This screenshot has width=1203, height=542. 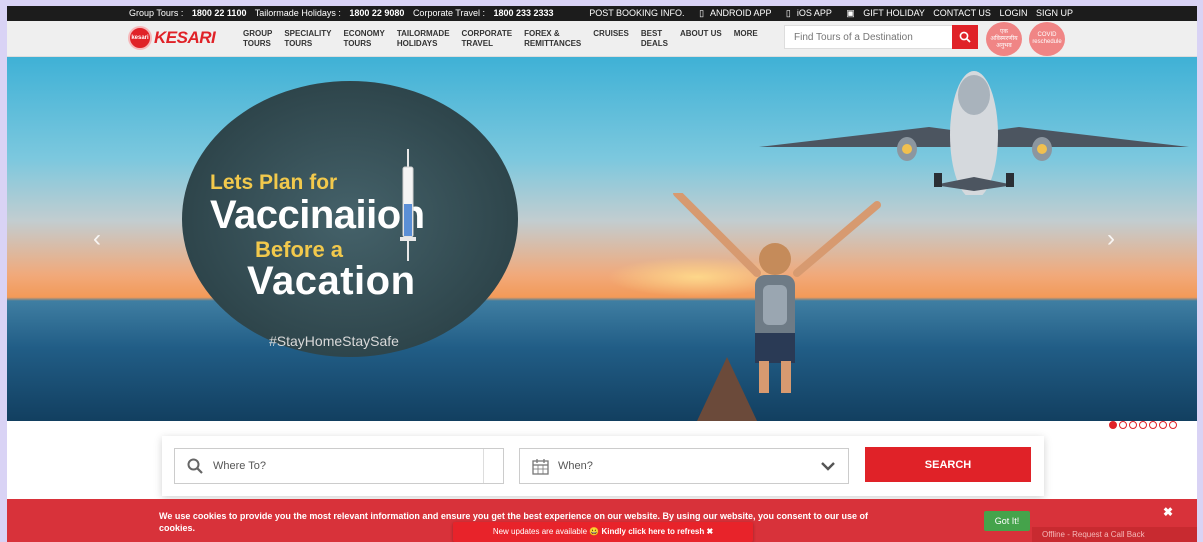 What do you see at coordinates (636, 13) in the screenshot?
I see `post-booking-link: POST BOOKING INFO.` at bounding box center [636, 13].